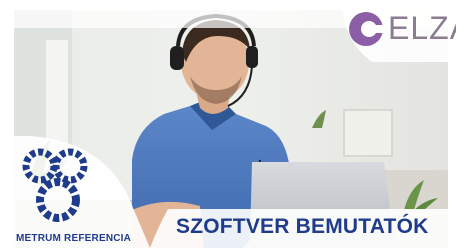  I want to click on cta-title: SZOFTVER BEMUTATÓK, so click(302, 227).